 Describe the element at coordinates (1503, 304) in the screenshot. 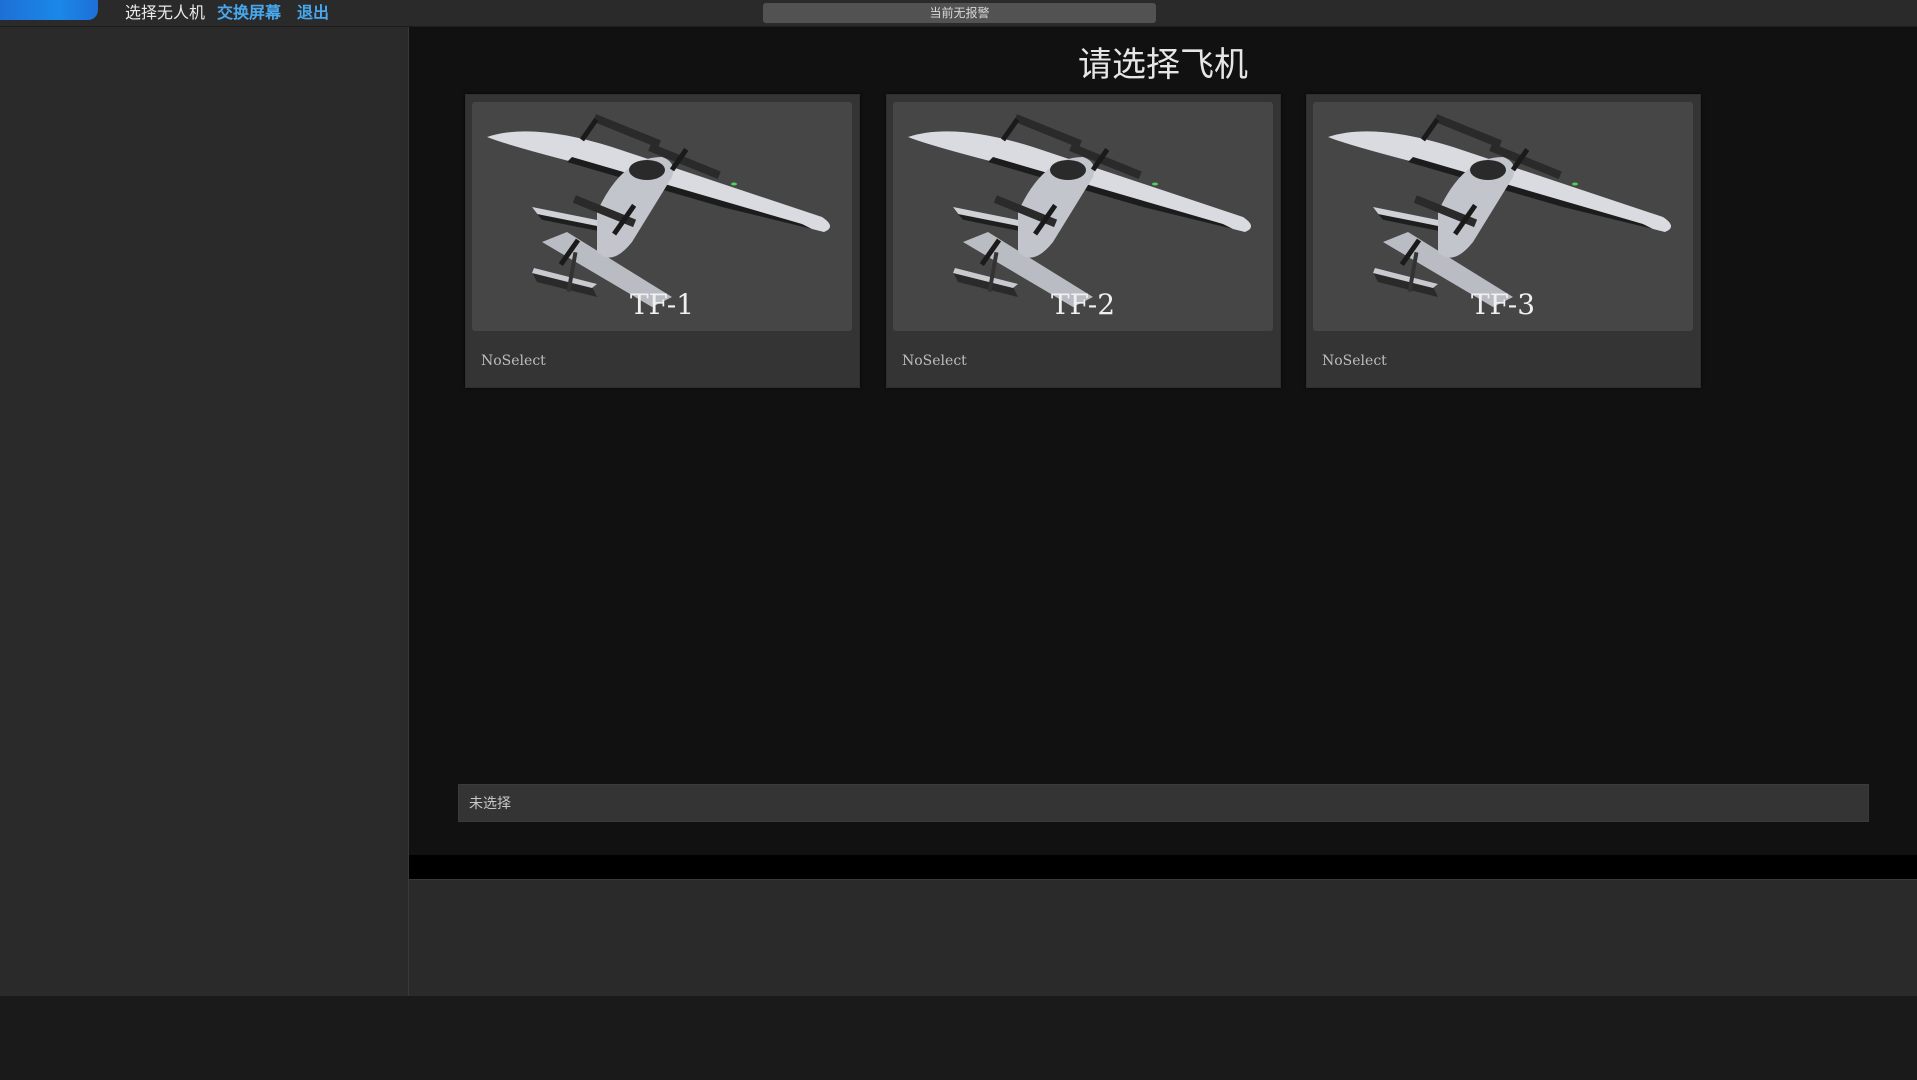

I see `aircraft-name: TF-3` at that location.